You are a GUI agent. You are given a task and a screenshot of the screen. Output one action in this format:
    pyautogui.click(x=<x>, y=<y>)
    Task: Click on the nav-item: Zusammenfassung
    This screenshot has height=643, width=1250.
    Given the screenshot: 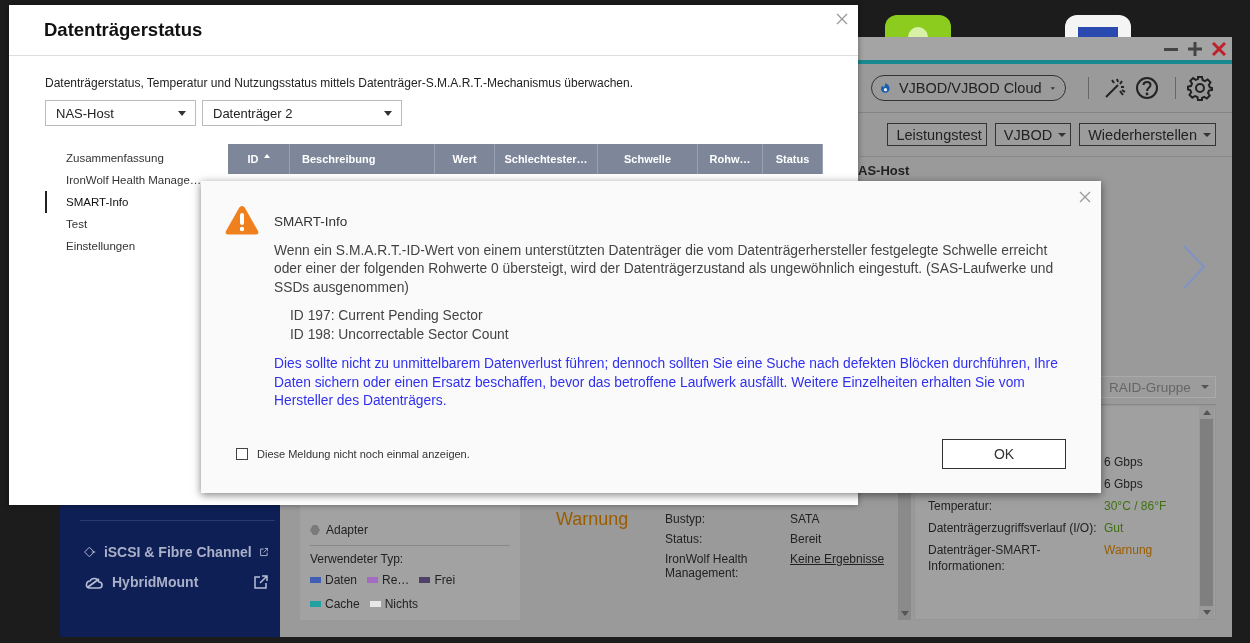 What is the action you would take?
    pyautogui.click(x=136, y=158)
    